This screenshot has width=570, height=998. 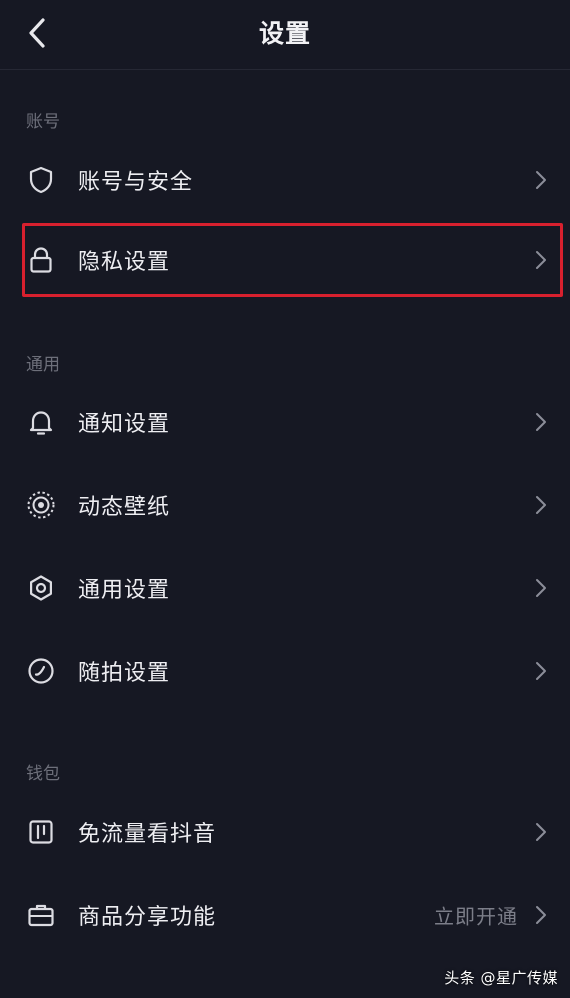 What do you see at coordinates (124, 590) in the screenshot?
I see `settings-item-label: 通用设置` at bounding box center [124, 590].